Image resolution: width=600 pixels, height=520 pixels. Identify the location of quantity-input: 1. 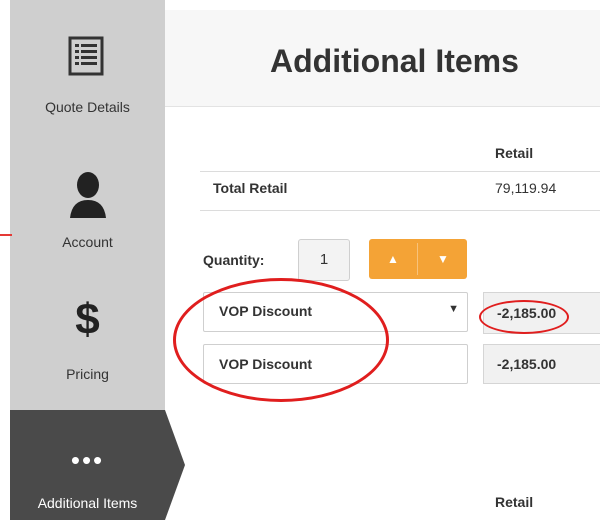
(324, 260).